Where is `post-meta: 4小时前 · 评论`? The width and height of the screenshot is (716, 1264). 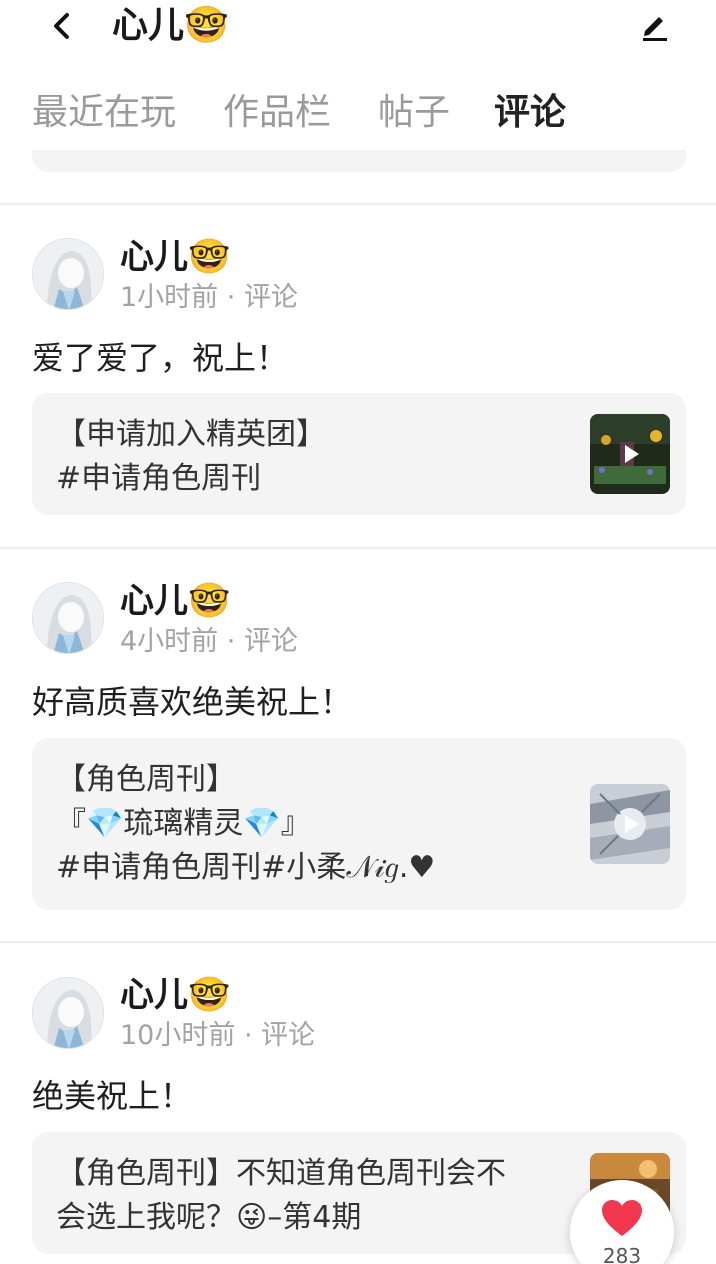
post-meta: 4小时前 · 评论 is located at coordinates (209, 641).